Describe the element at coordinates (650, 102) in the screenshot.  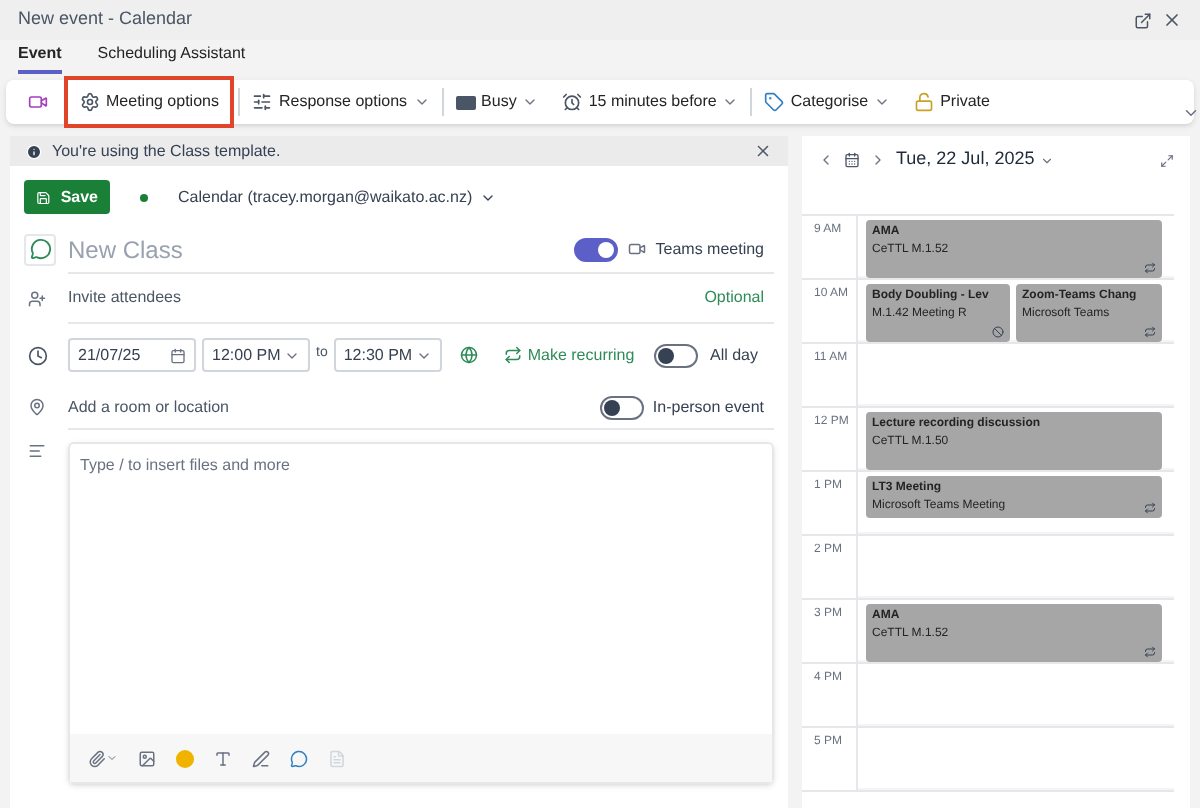
I see `toolbar-button: 15 minutes before` at that location.